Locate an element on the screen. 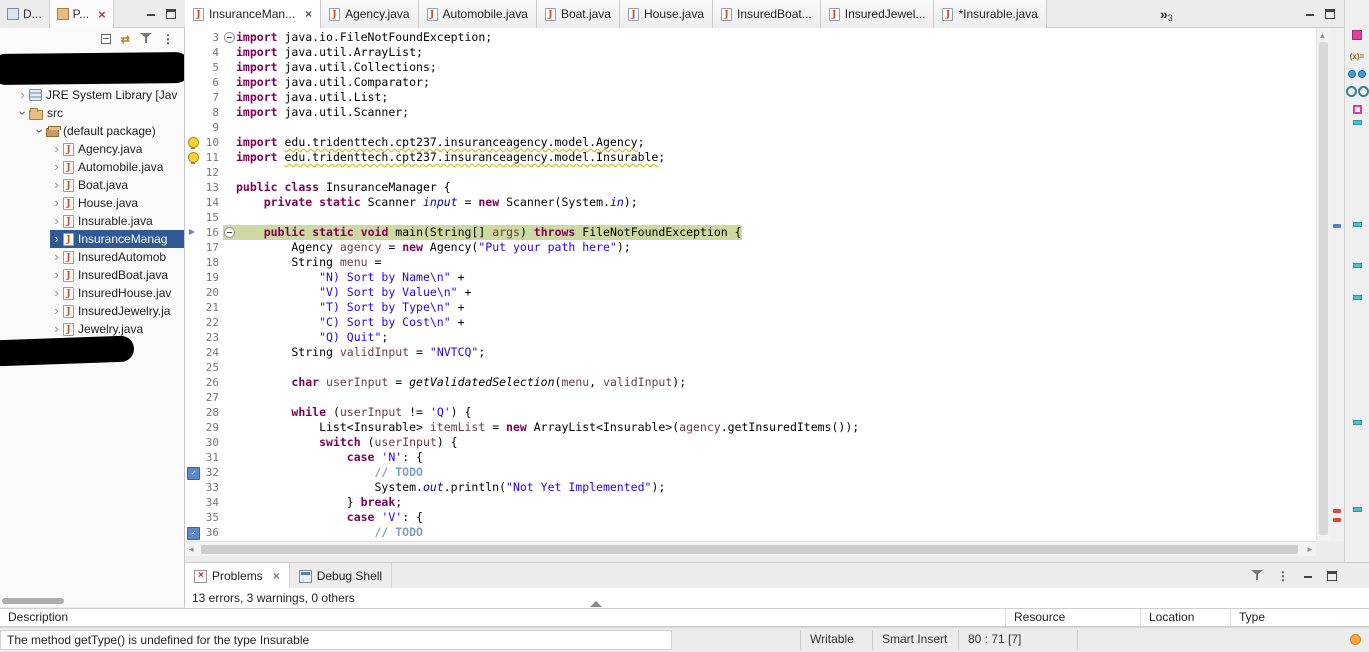  column-header-type: Type is located at coordinates (1299, 617).